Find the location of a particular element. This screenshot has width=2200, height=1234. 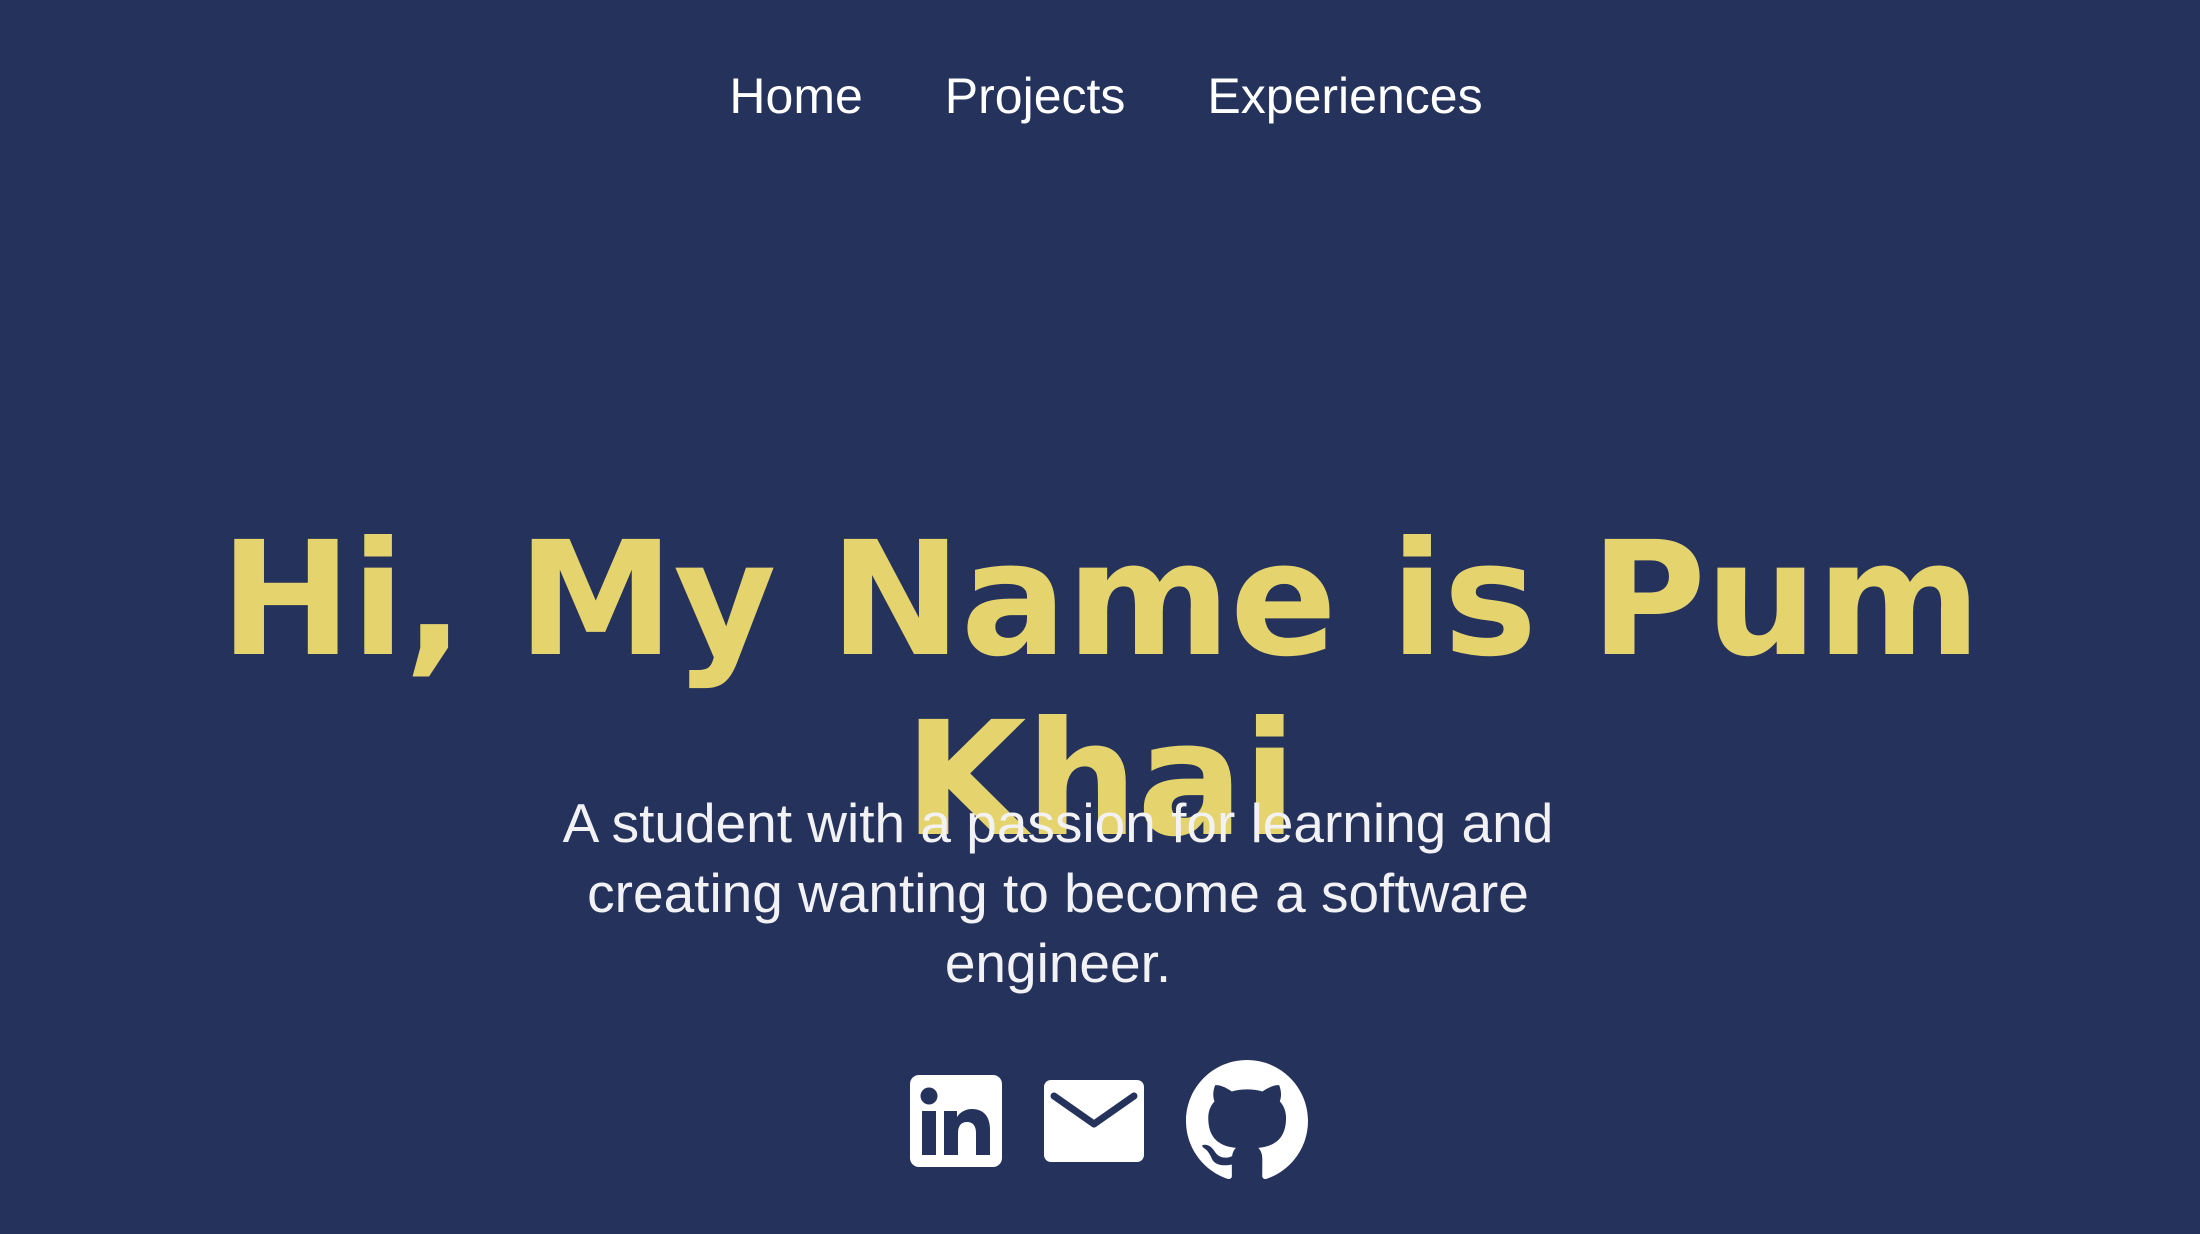

nav-experiences-link: Experiences is located at coordinates (1344, 96).